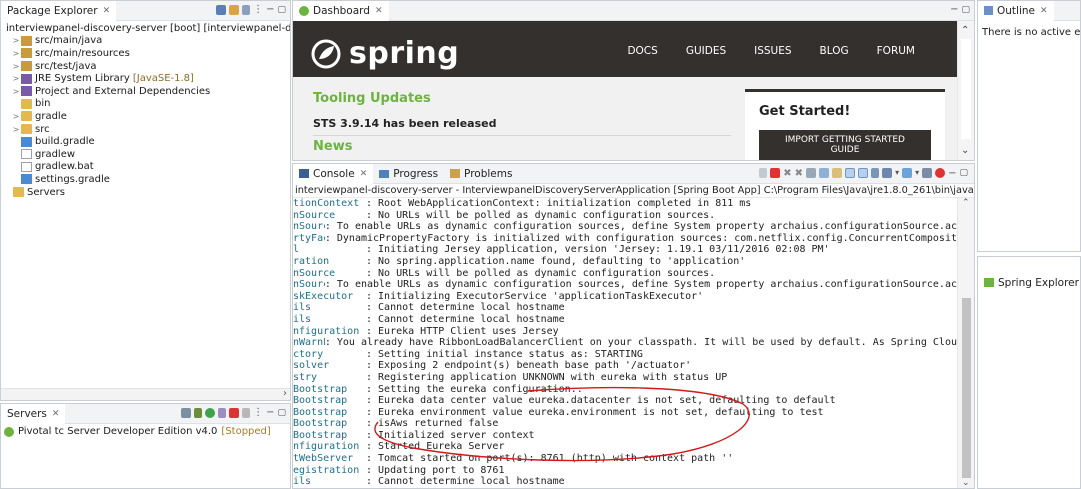 The image size is (1081, 489). I want to click on tc-server-icon, so click(9, 431).